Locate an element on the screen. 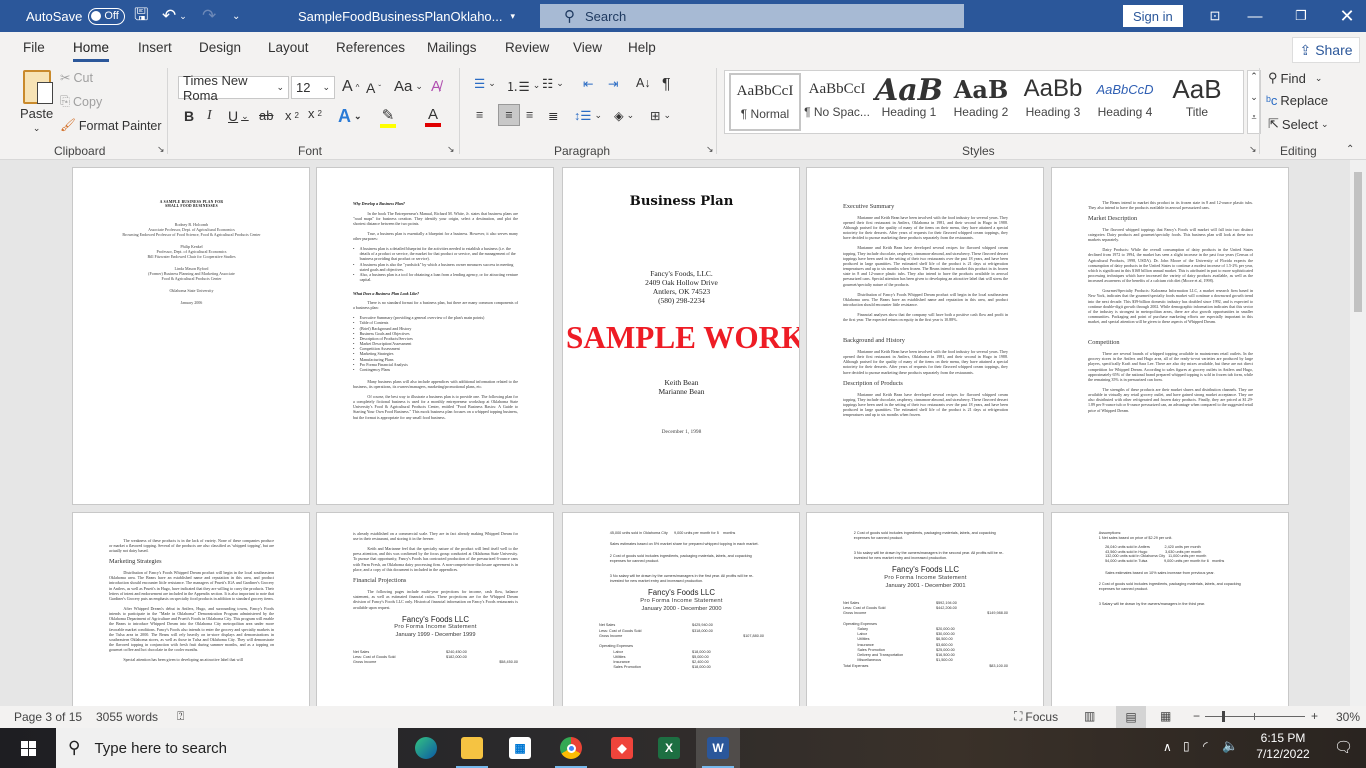 This screenshot has width=1366, height=768. multilevel-list-icon: ☷ ⌄ is located at coordinates (553, 83).